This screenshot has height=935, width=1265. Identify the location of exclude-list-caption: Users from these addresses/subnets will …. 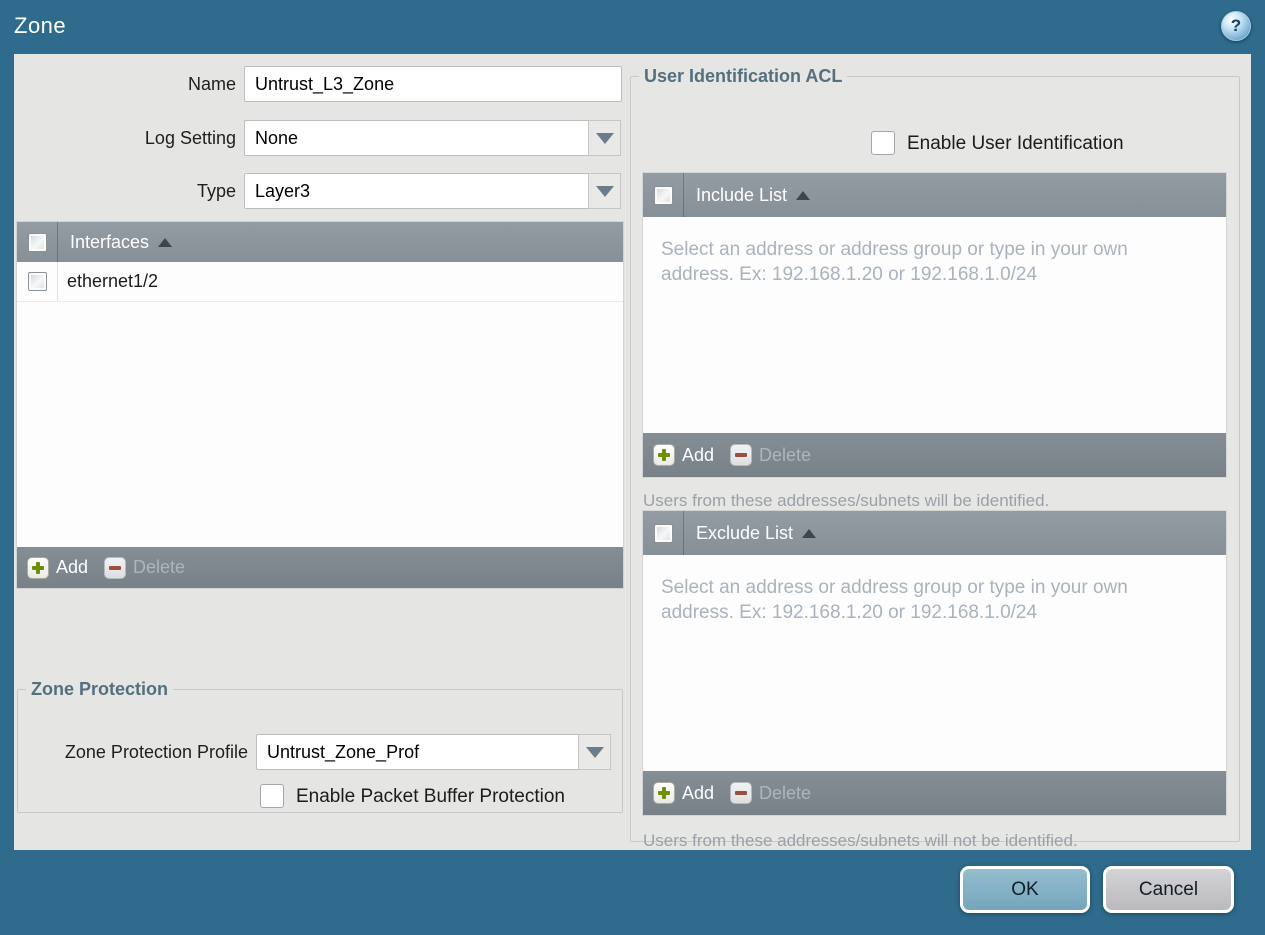
(860, 840).